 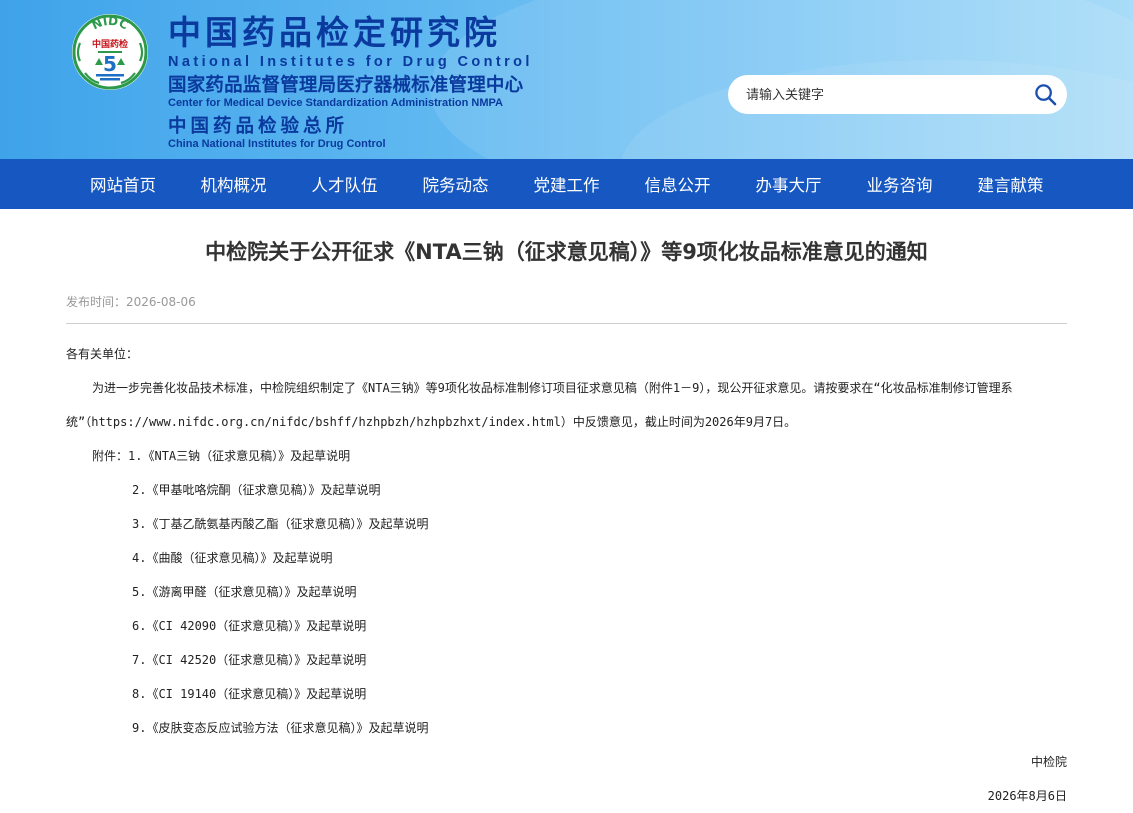 I want to click on nav-item-home: 网站首页, so click(x=123, y=184).